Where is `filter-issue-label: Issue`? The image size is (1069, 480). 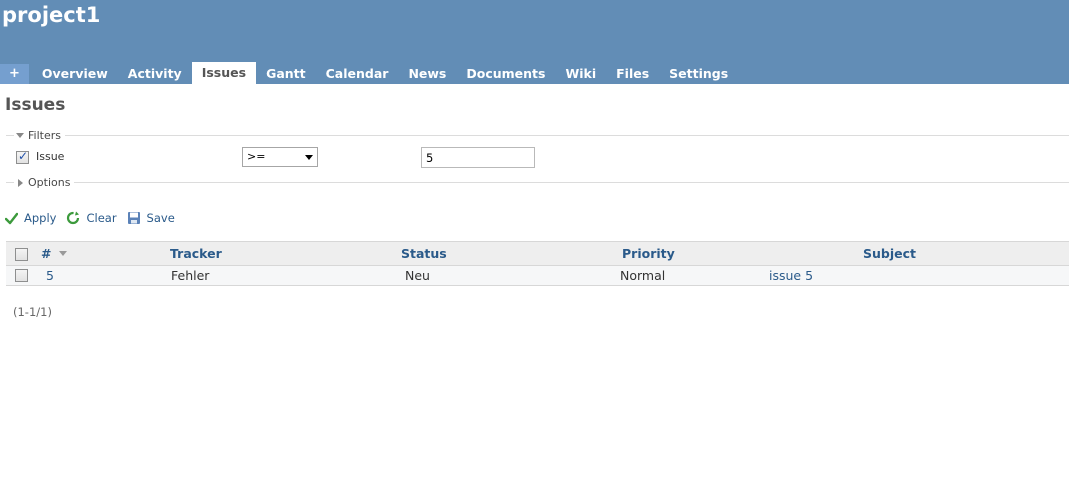 filter-issue-label: Issue is located at coordinates (50, 156).